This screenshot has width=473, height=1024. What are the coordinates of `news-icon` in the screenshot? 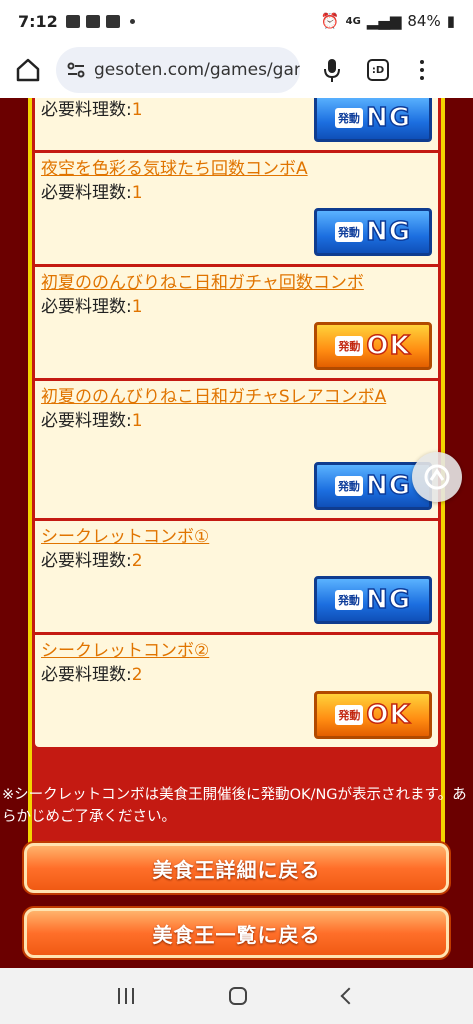 It's located at (112, 21).